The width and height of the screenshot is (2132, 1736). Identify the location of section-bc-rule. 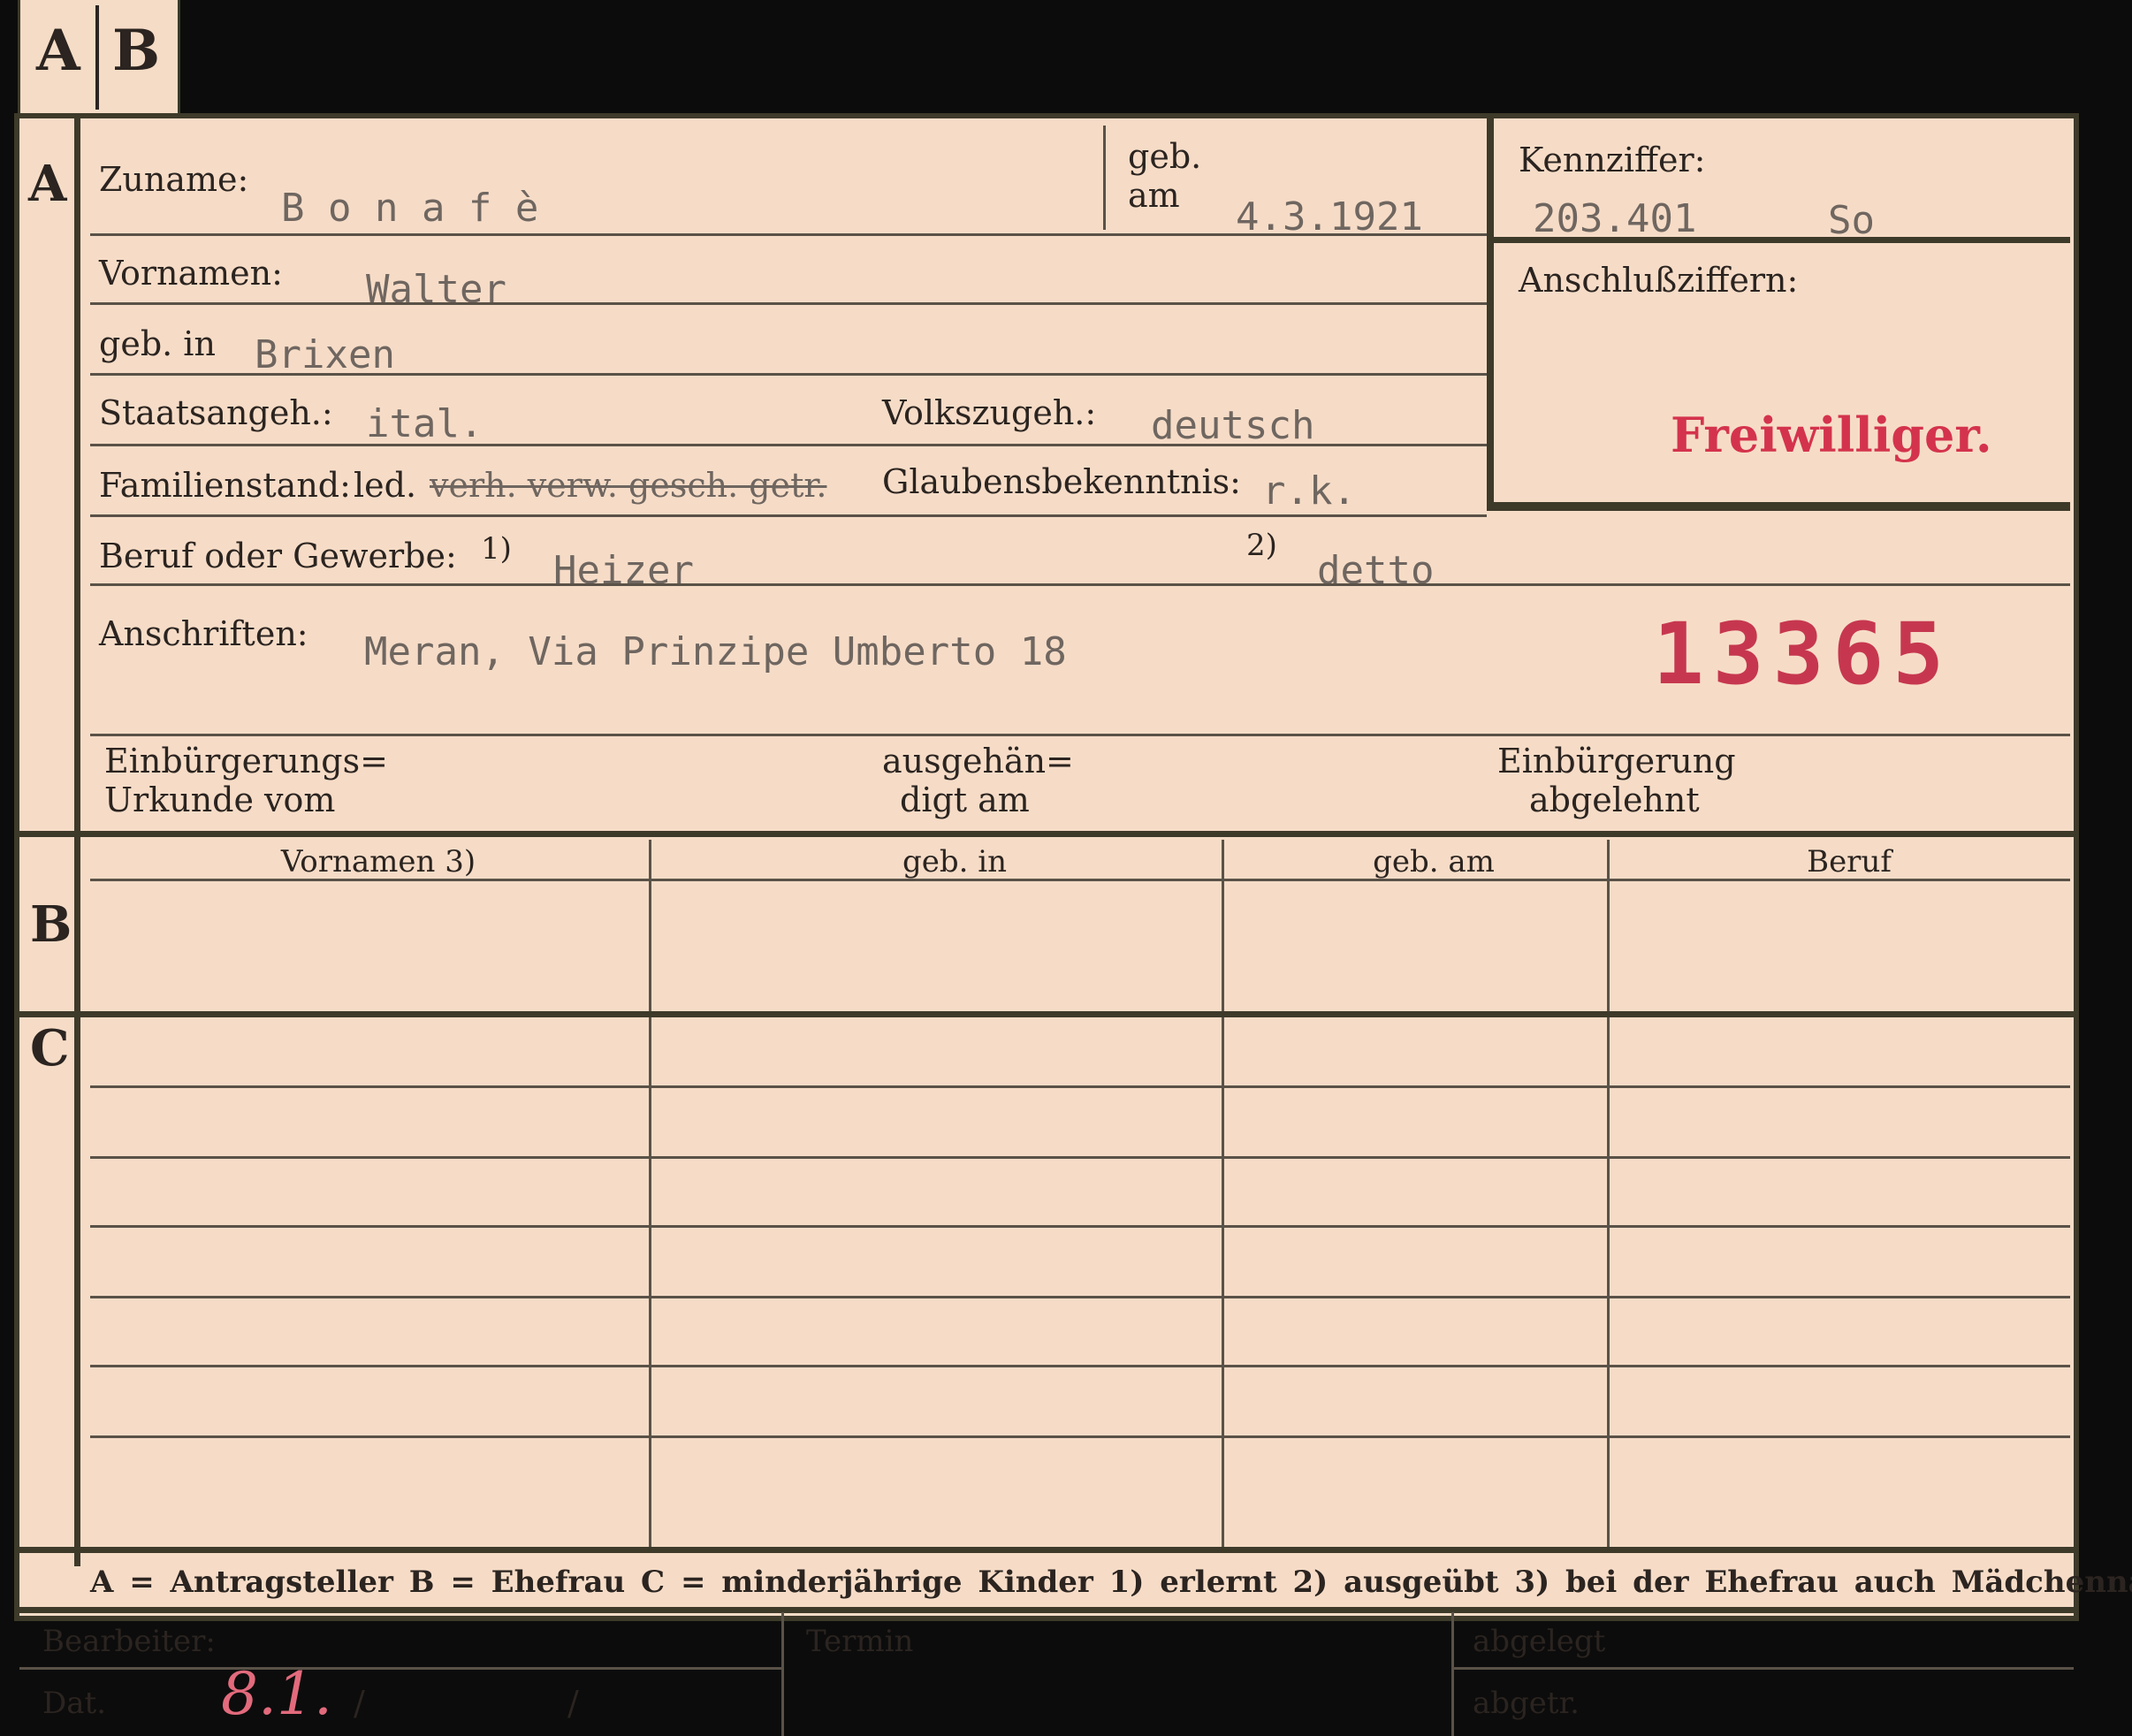
(77, 1201).